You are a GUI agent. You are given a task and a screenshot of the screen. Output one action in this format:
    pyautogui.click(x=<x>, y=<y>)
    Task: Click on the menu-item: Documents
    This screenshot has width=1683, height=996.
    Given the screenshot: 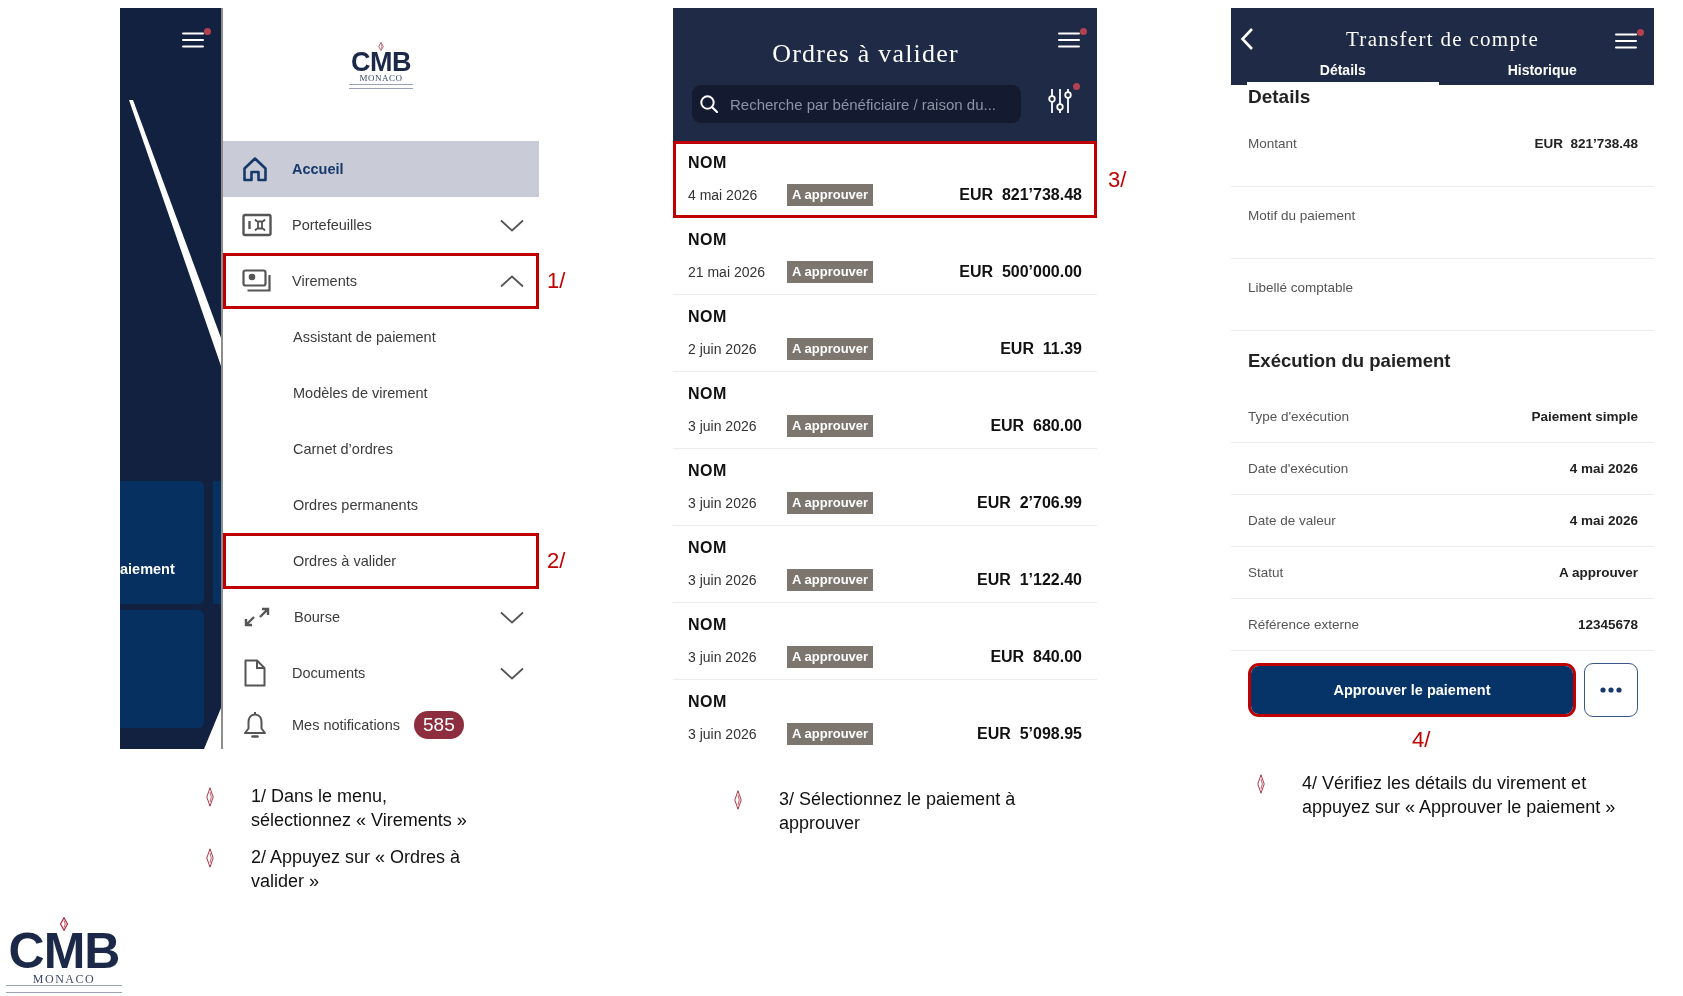 What is the action you would take?
    pyautogui.click(x=381, y=673)
    